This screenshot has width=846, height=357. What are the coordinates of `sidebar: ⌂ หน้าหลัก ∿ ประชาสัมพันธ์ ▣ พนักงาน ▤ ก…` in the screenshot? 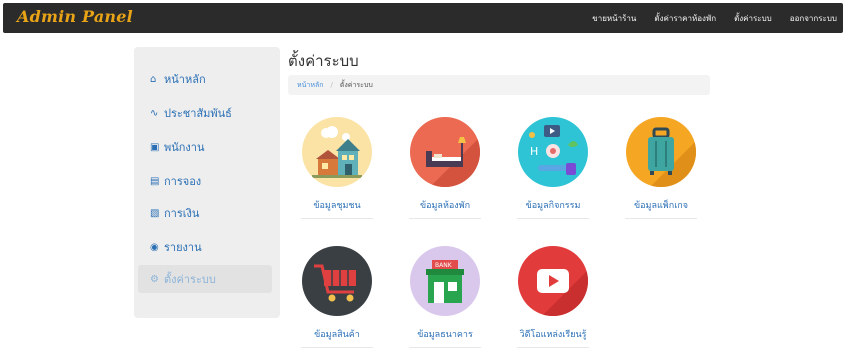 It's located at (207, 182).